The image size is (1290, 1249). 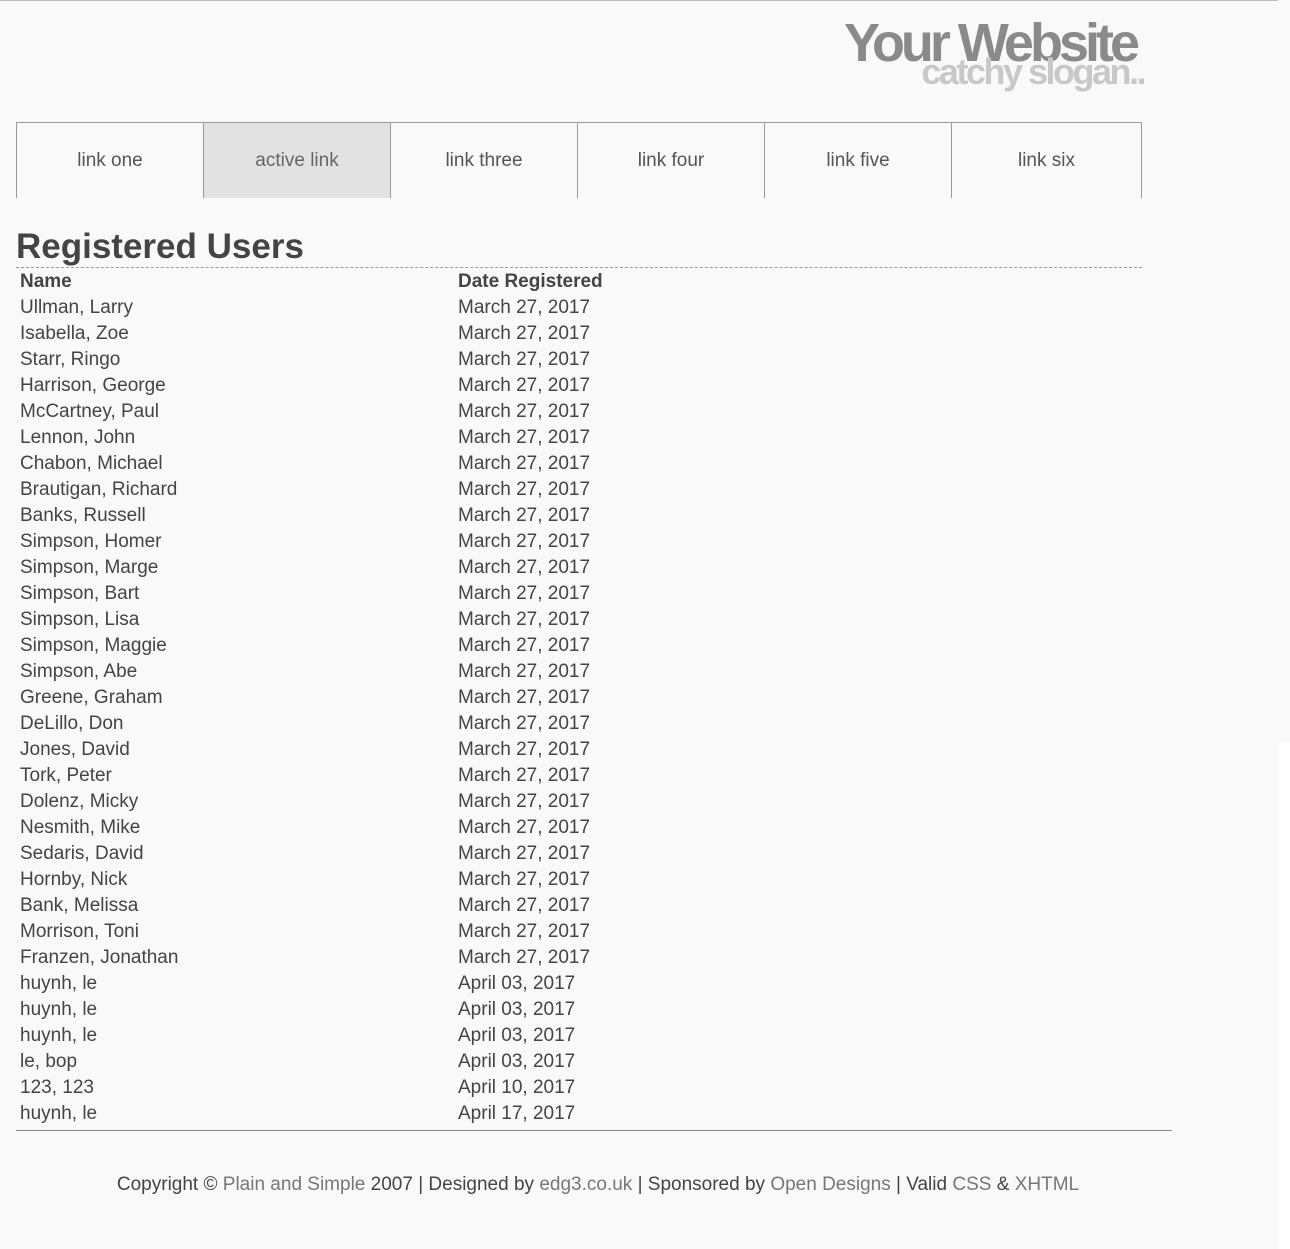 What do you see at coordinates (830, 1184) in the screenshot?
I see `sponsor-link: Open Designs` at bounding box center [830, 1184].